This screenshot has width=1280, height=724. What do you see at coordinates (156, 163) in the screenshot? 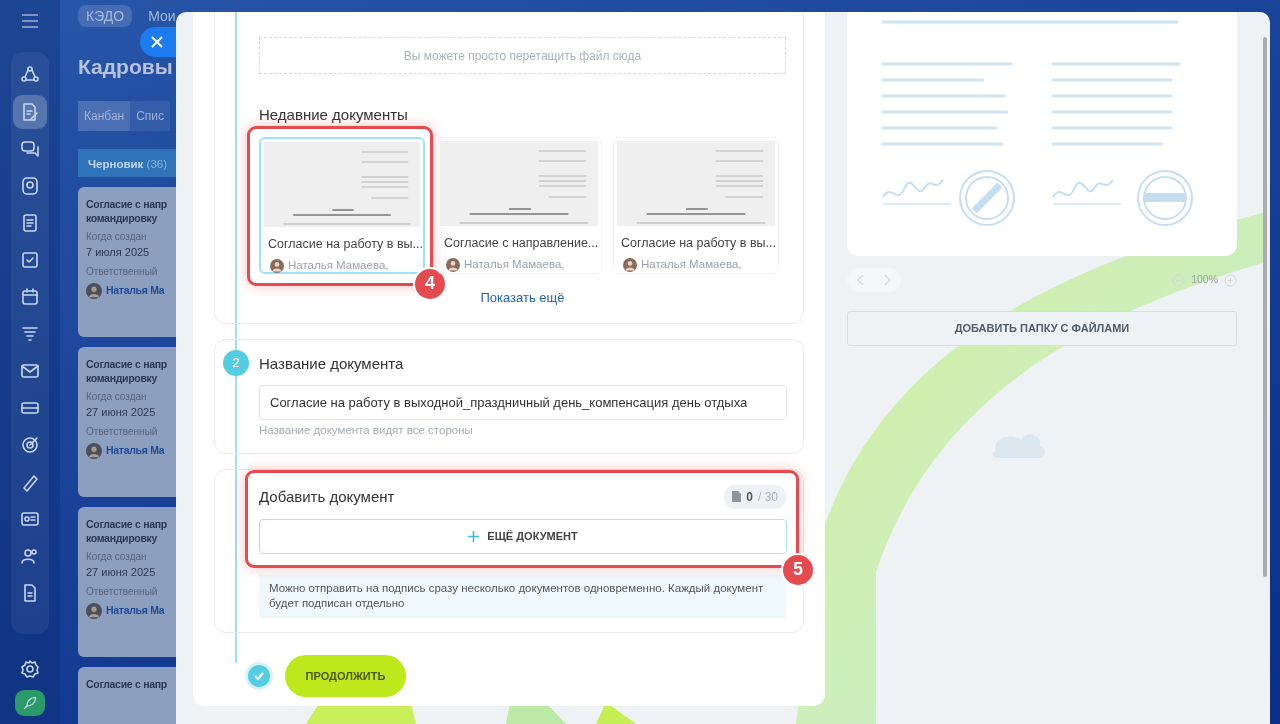
I see `column-count: (36)` at bounding box center [156, 163].